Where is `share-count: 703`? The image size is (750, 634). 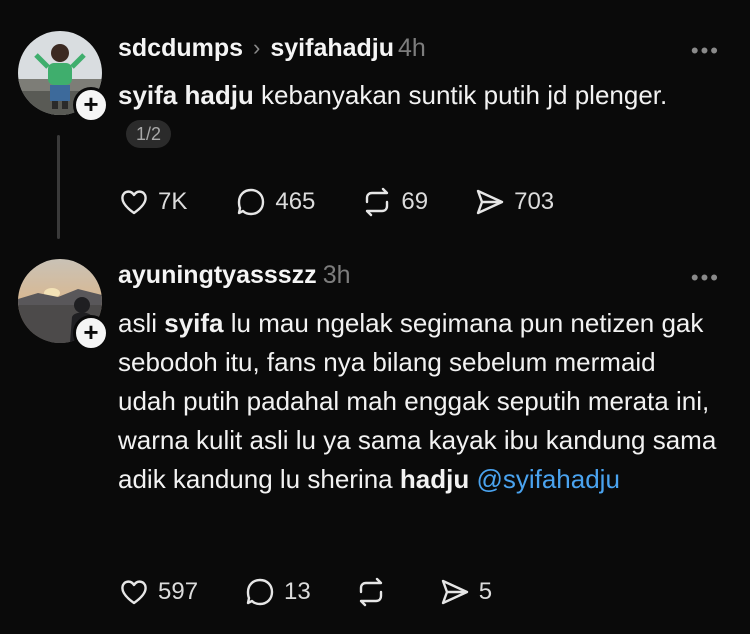
share-count: 703 is located at coordinates (534, 201).